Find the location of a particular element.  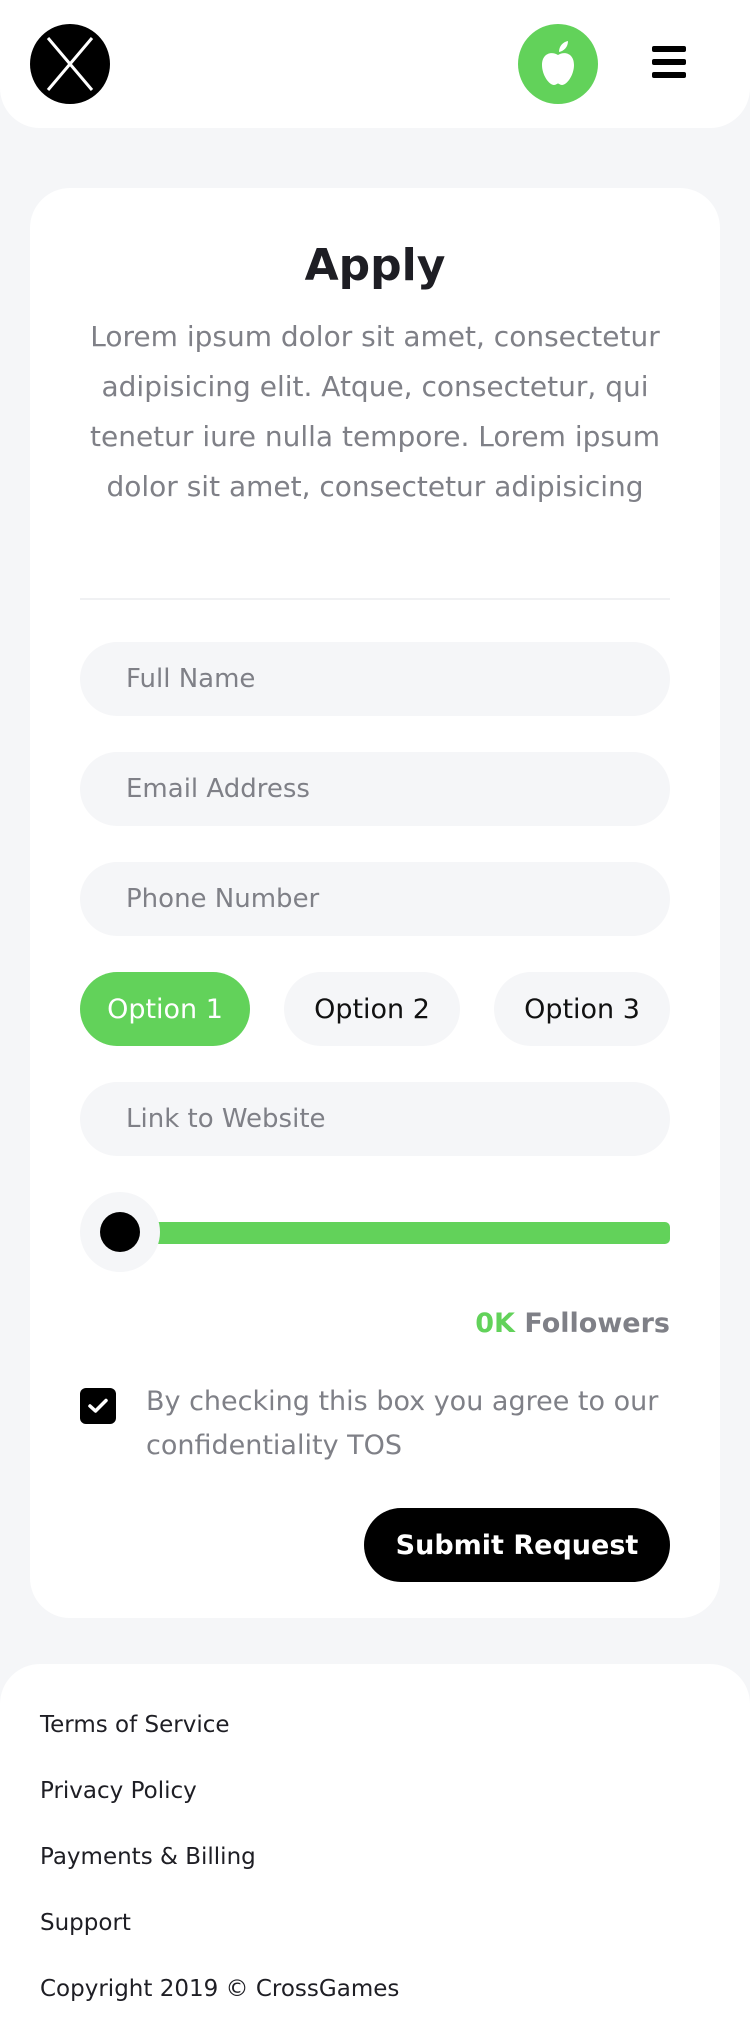

option-2-button: Option 2 is located at coordinates (372, 1009).